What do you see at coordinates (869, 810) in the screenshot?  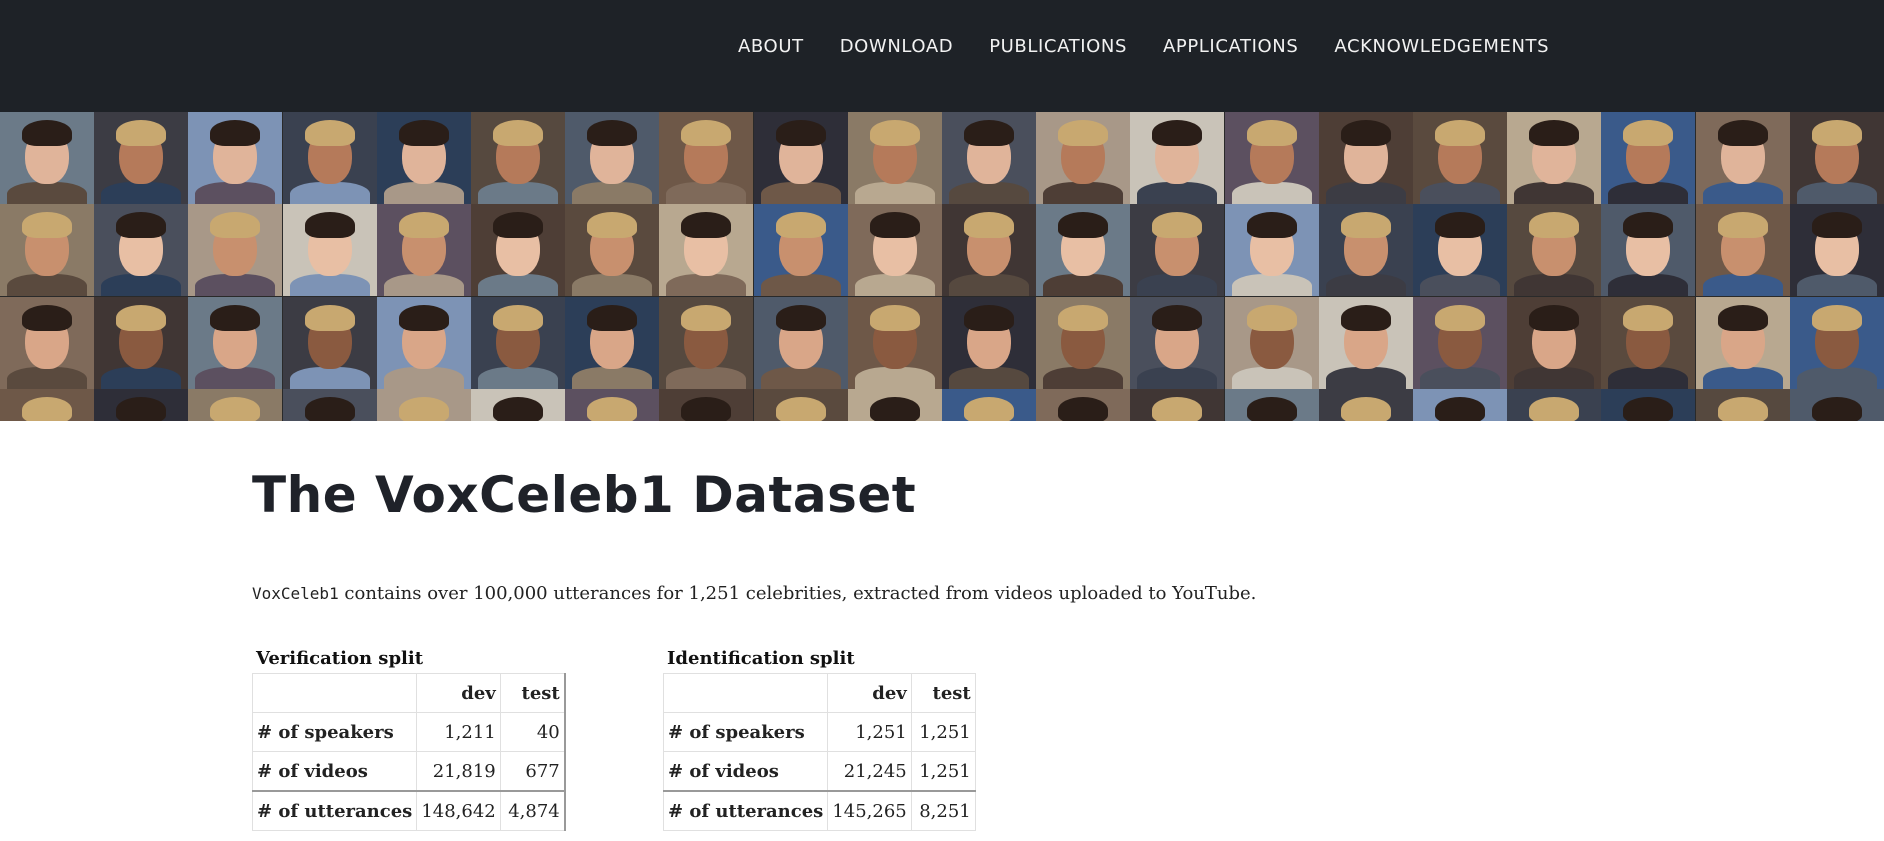 I see `dev-value: 145,265` at bounding box center [869, 810].